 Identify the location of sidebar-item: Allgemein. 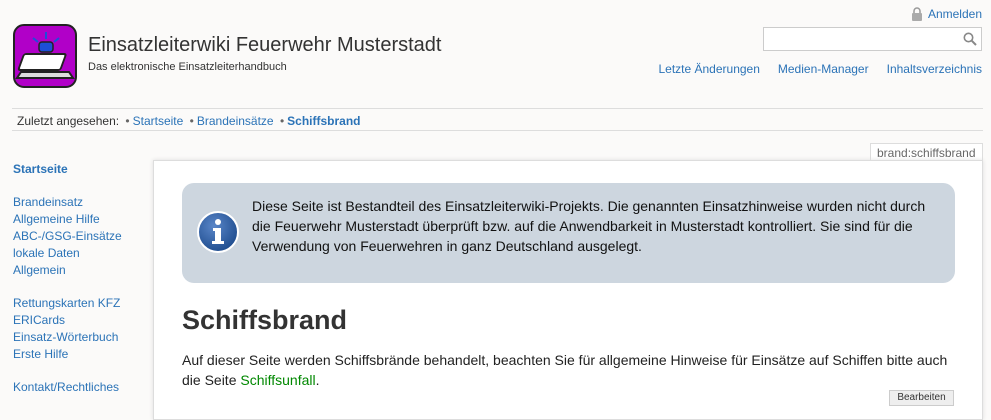
(67, 270).